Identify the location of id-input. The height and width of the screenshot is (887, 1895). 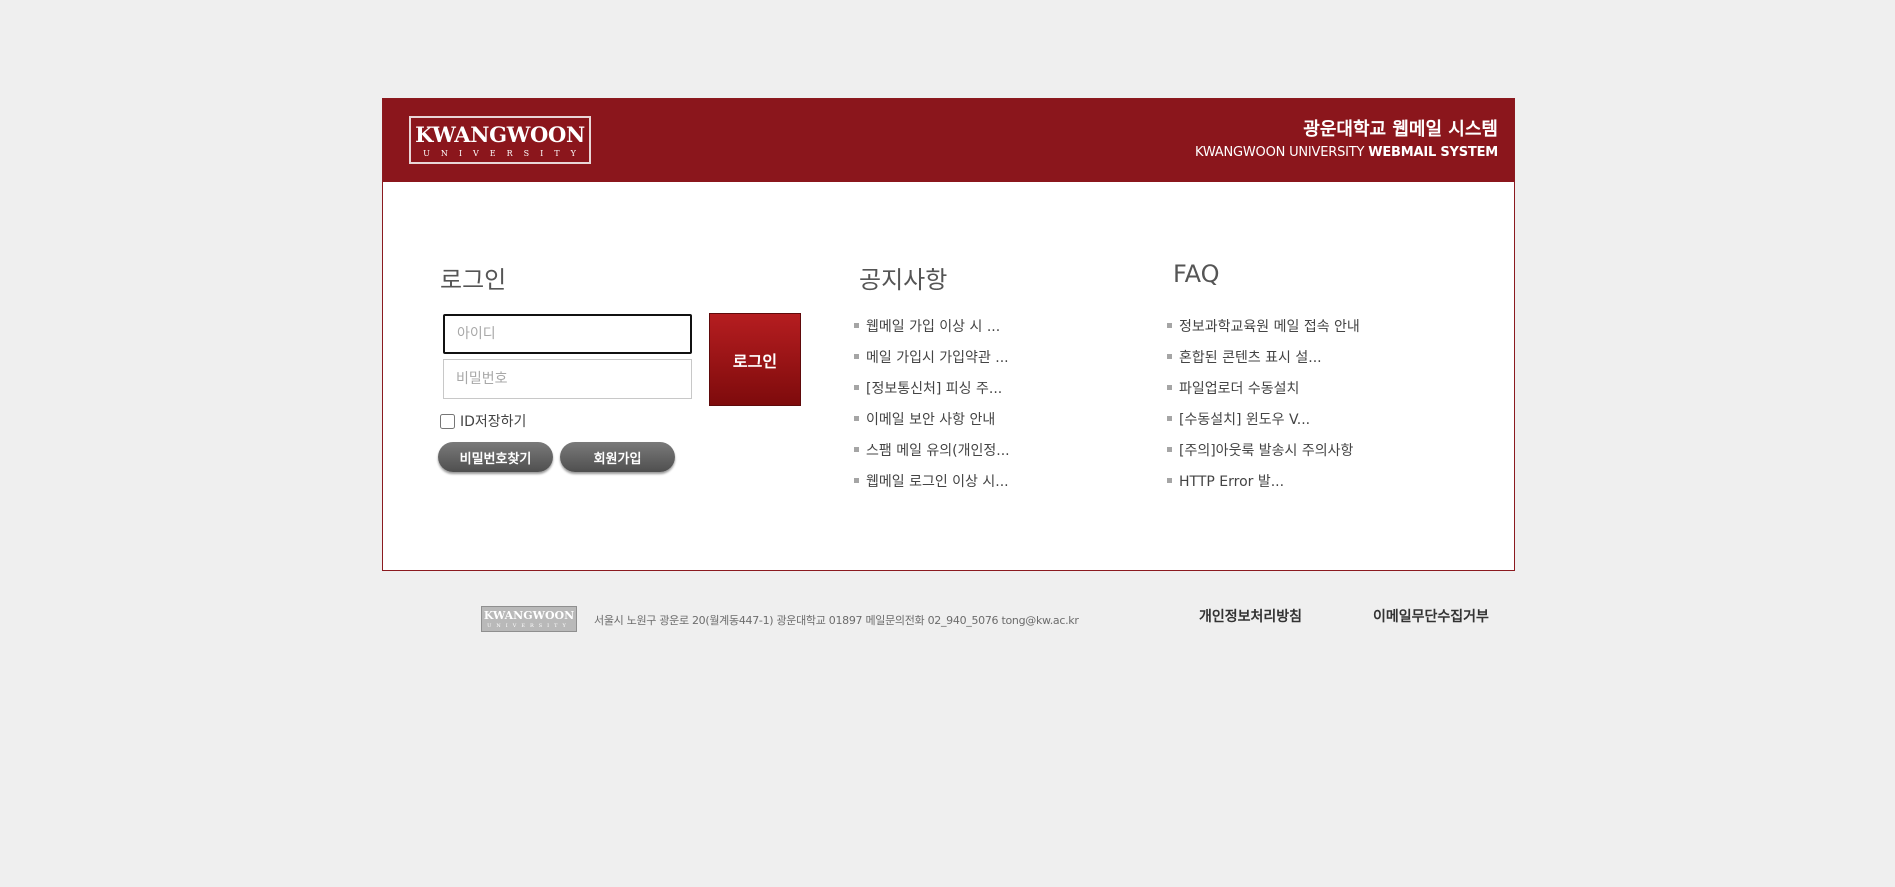
(567, 334).